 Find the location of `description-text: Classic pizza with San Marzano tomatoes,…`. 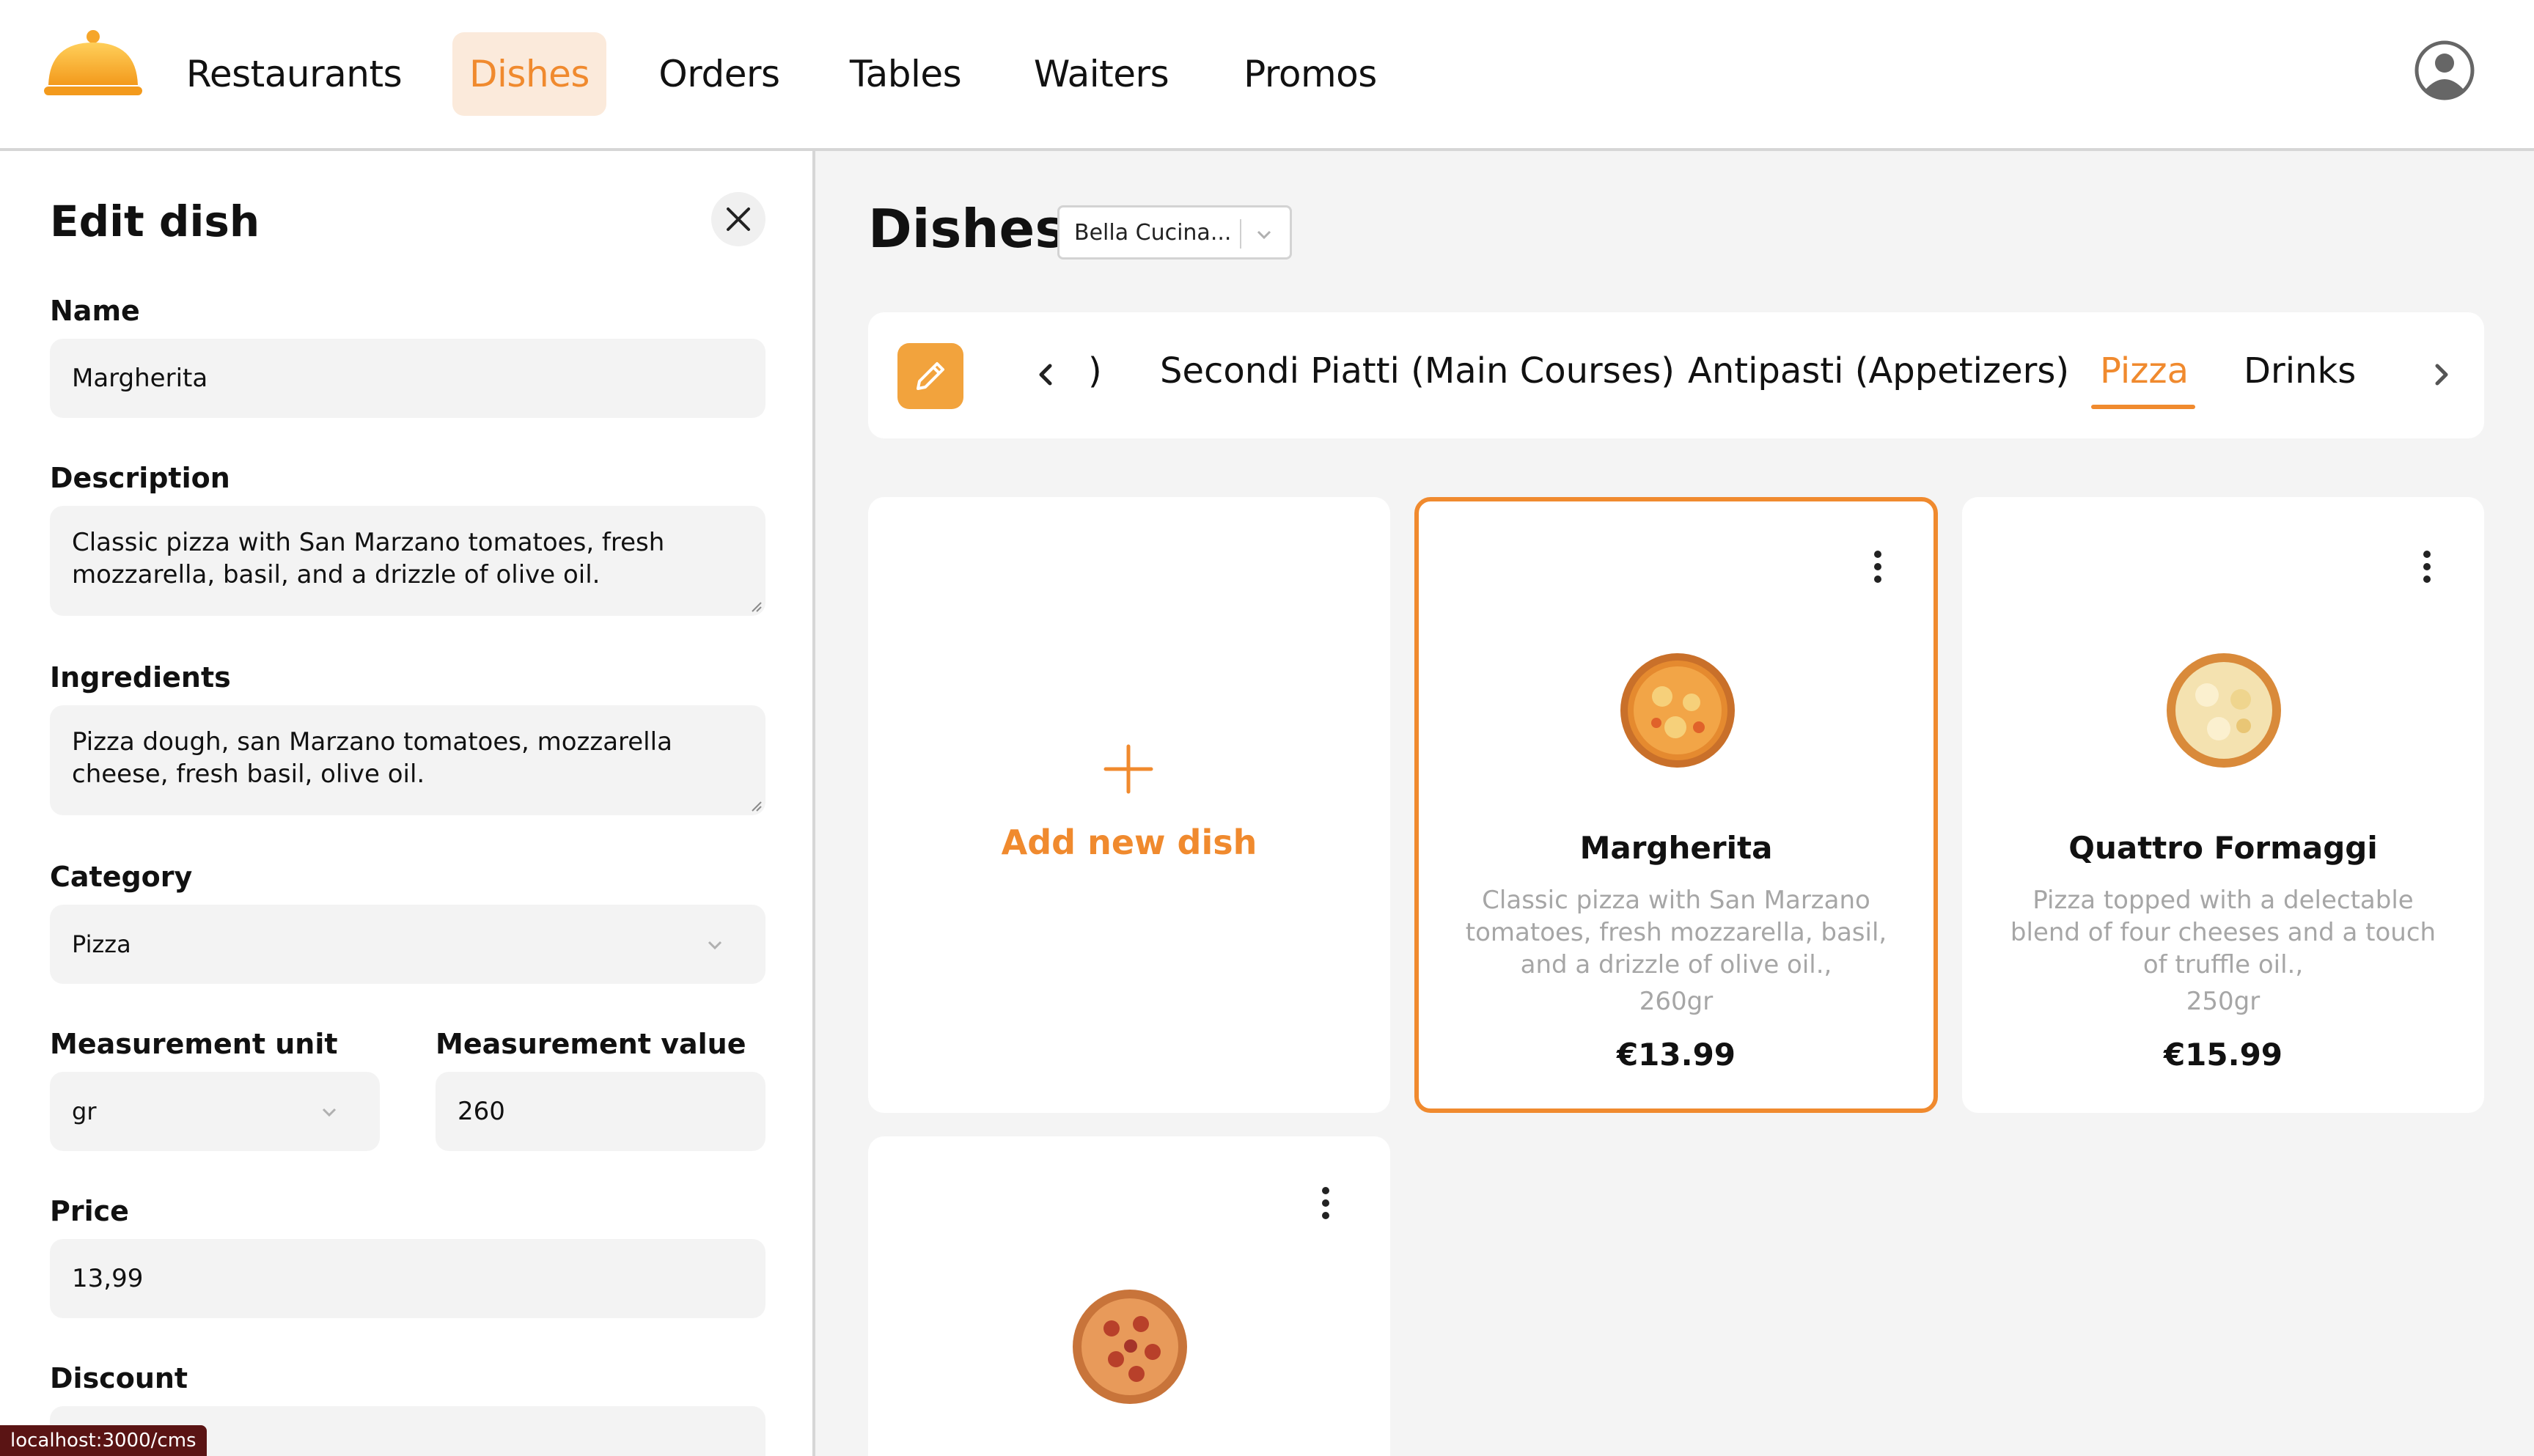

description-text: Classic pizza with San Marzano tomatoes,… is located at coordinates (368, 558).